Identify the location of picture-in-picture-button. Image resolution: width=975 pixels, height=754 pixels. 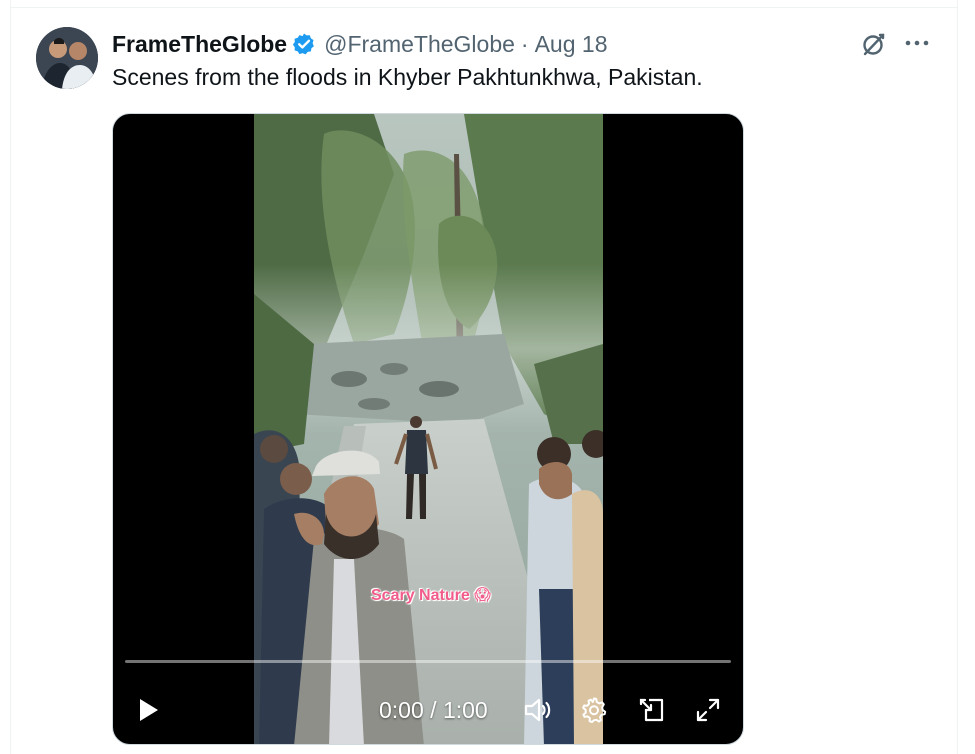
(652, 712).